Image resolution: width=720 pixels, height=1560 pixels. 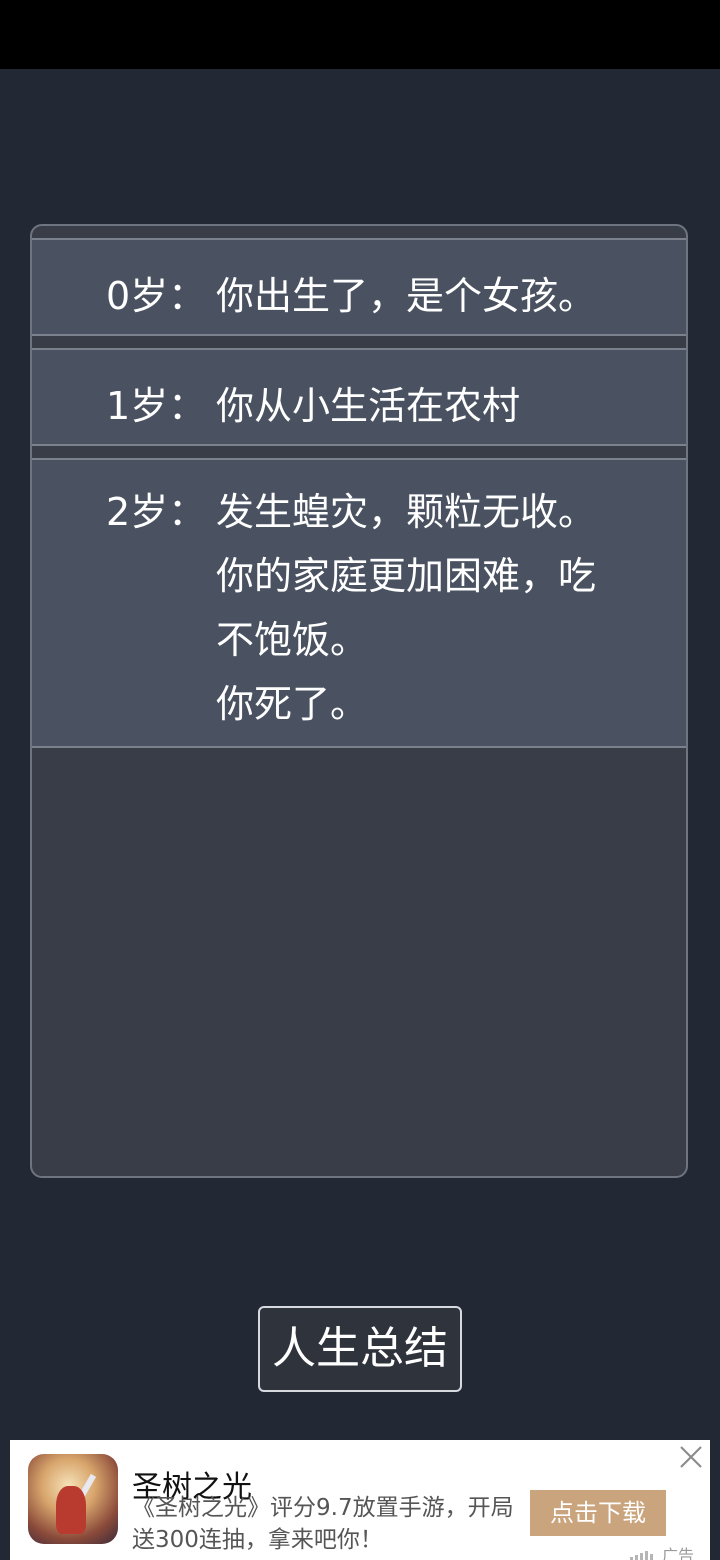 I want to click on entry-age: 2岁：, so click(x=156, y=512).